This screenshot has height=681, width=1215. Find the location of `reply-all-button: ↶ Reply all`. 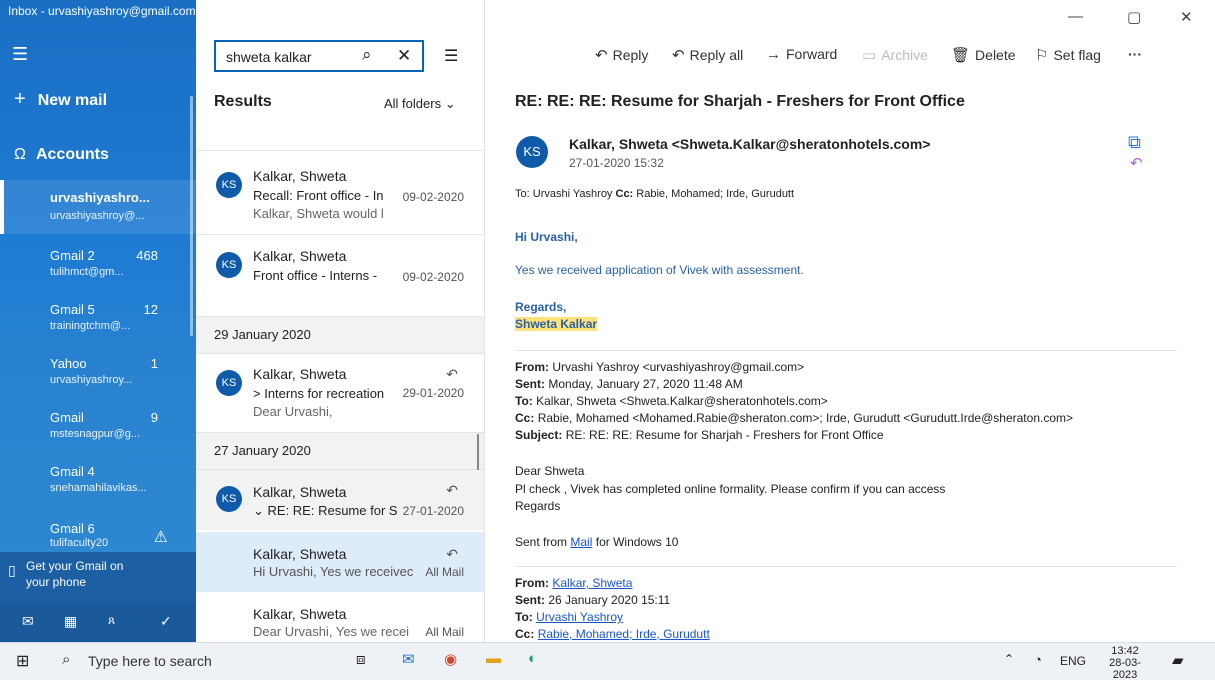

reply-all-button: ↶ Reply all is located at coordinates (707, 55).